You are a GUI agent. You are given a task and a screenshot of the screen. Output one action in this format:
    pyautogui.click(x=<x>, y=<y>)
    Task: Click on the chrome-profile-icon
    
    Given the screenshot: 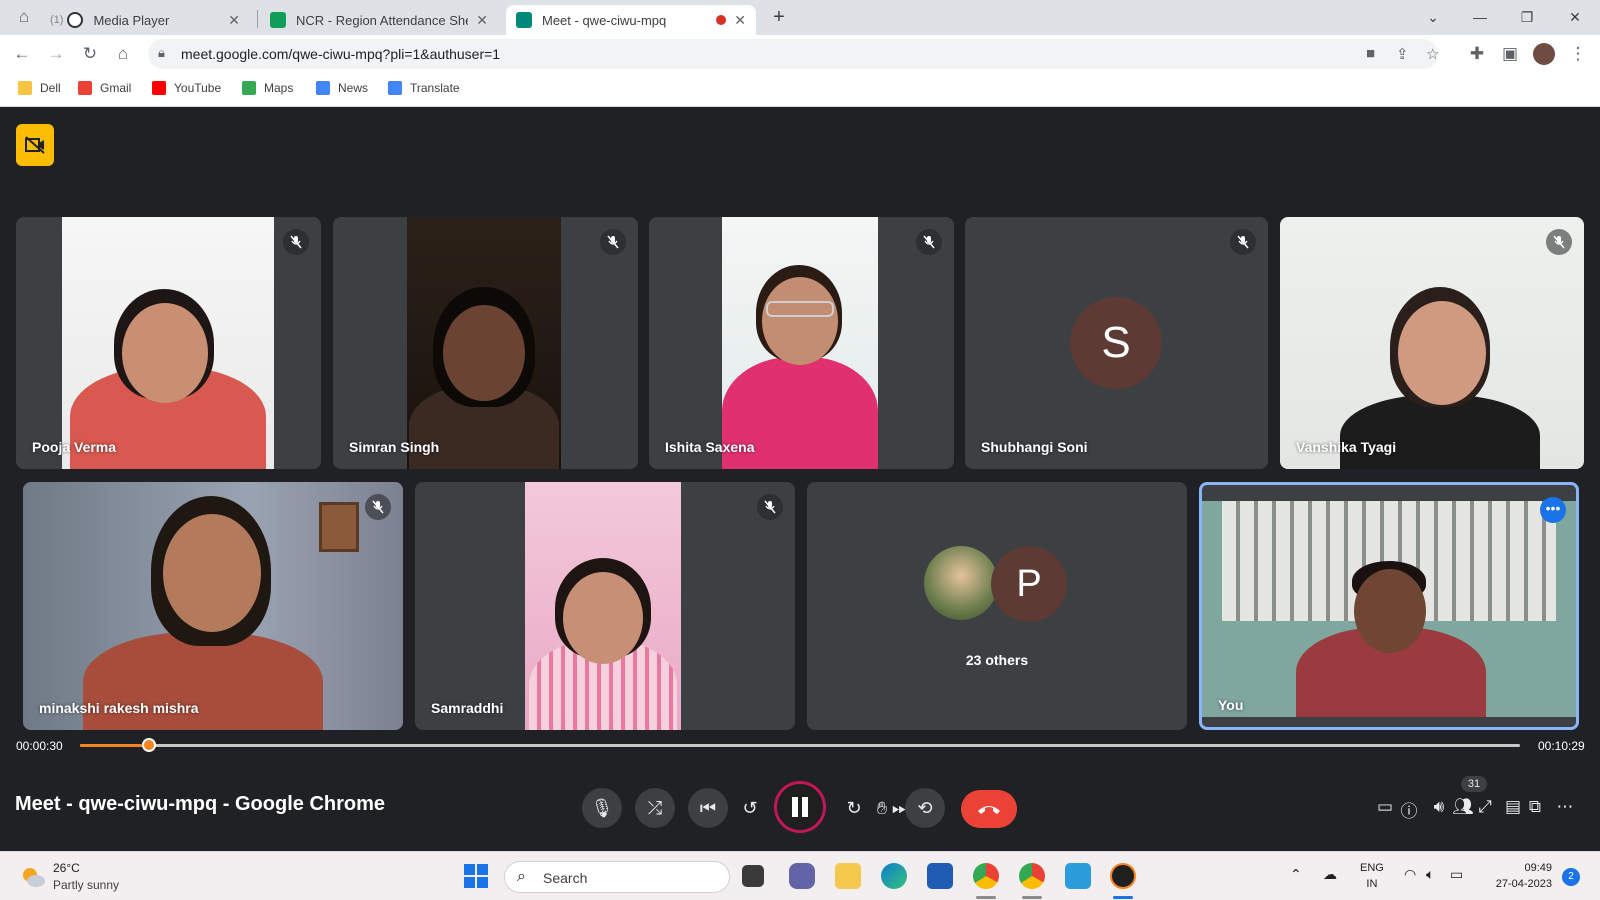 What is the action you would take?
    pyautogui.click(x=1032, y=876)
    